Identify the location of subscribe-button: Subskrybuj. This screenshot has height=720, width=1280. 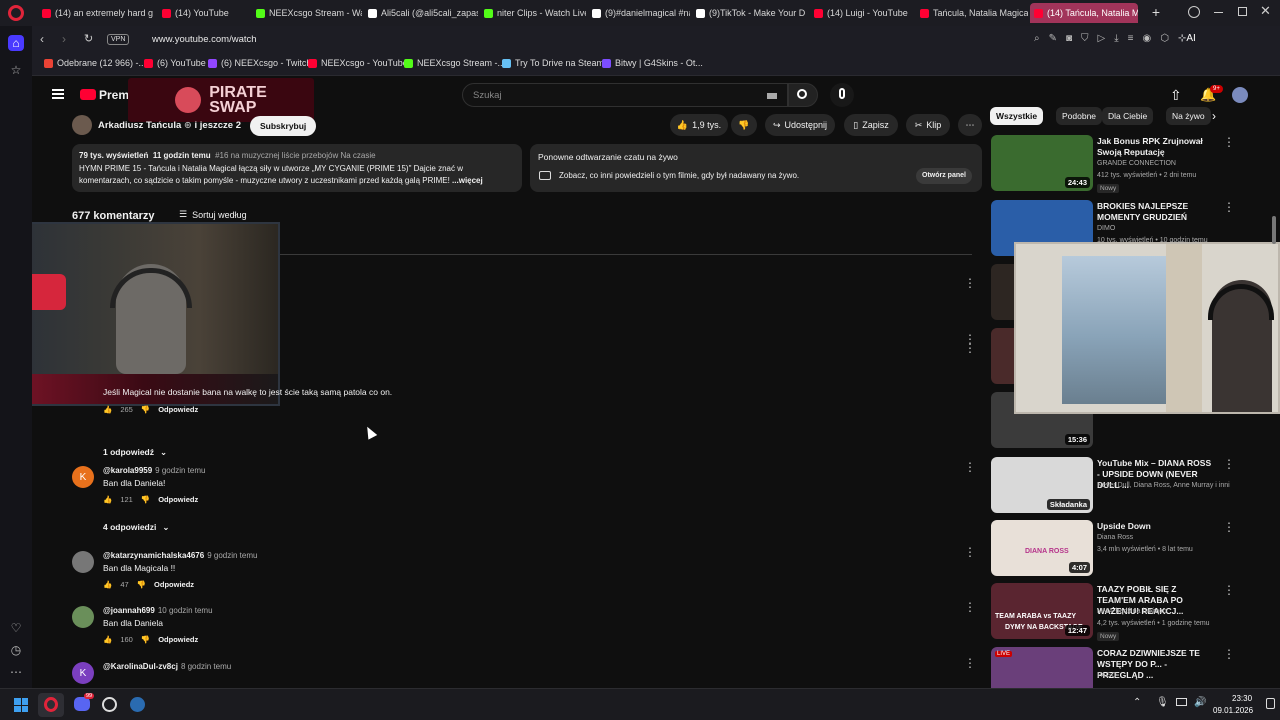
(283, 126).